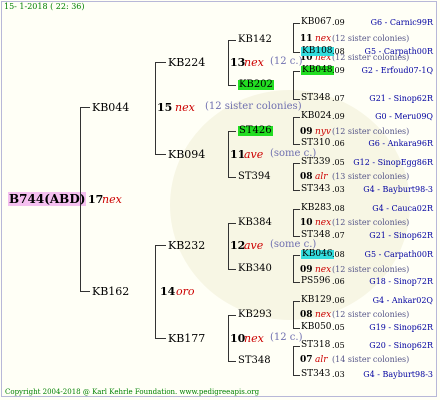  What do you see at coordinates (187, 338) in the screenshot?
I see `gen2-queen-name: KB177` at bounding box center [187, 338].